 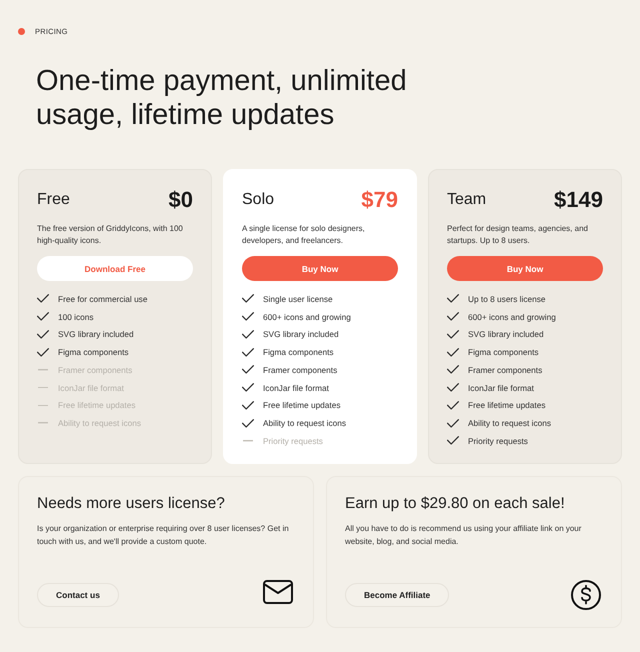 I want to click on plan-name: Team, so click(x=466, y=200).